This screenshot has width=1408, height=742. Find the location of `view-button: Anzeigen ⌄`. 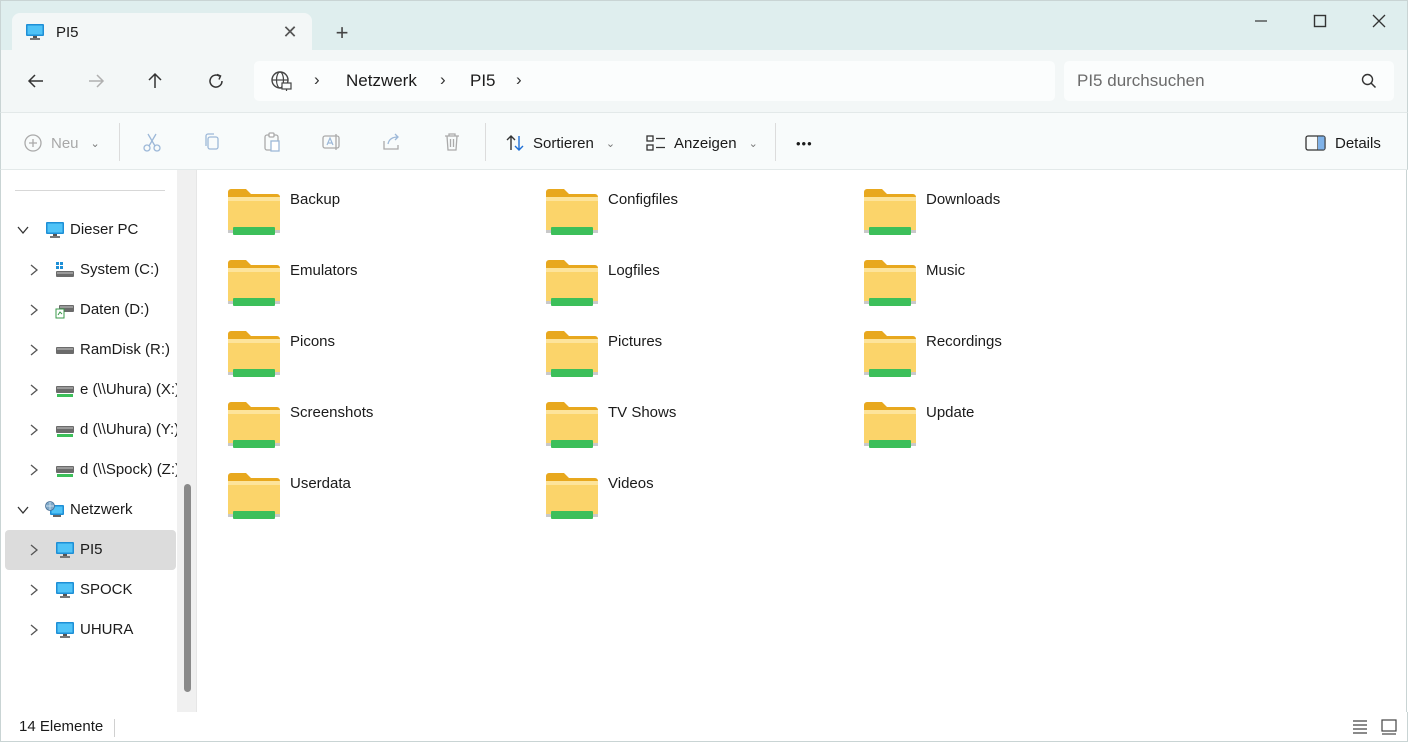

view-button: Anzeigen ⌄ is located at coordinates (702, 143).